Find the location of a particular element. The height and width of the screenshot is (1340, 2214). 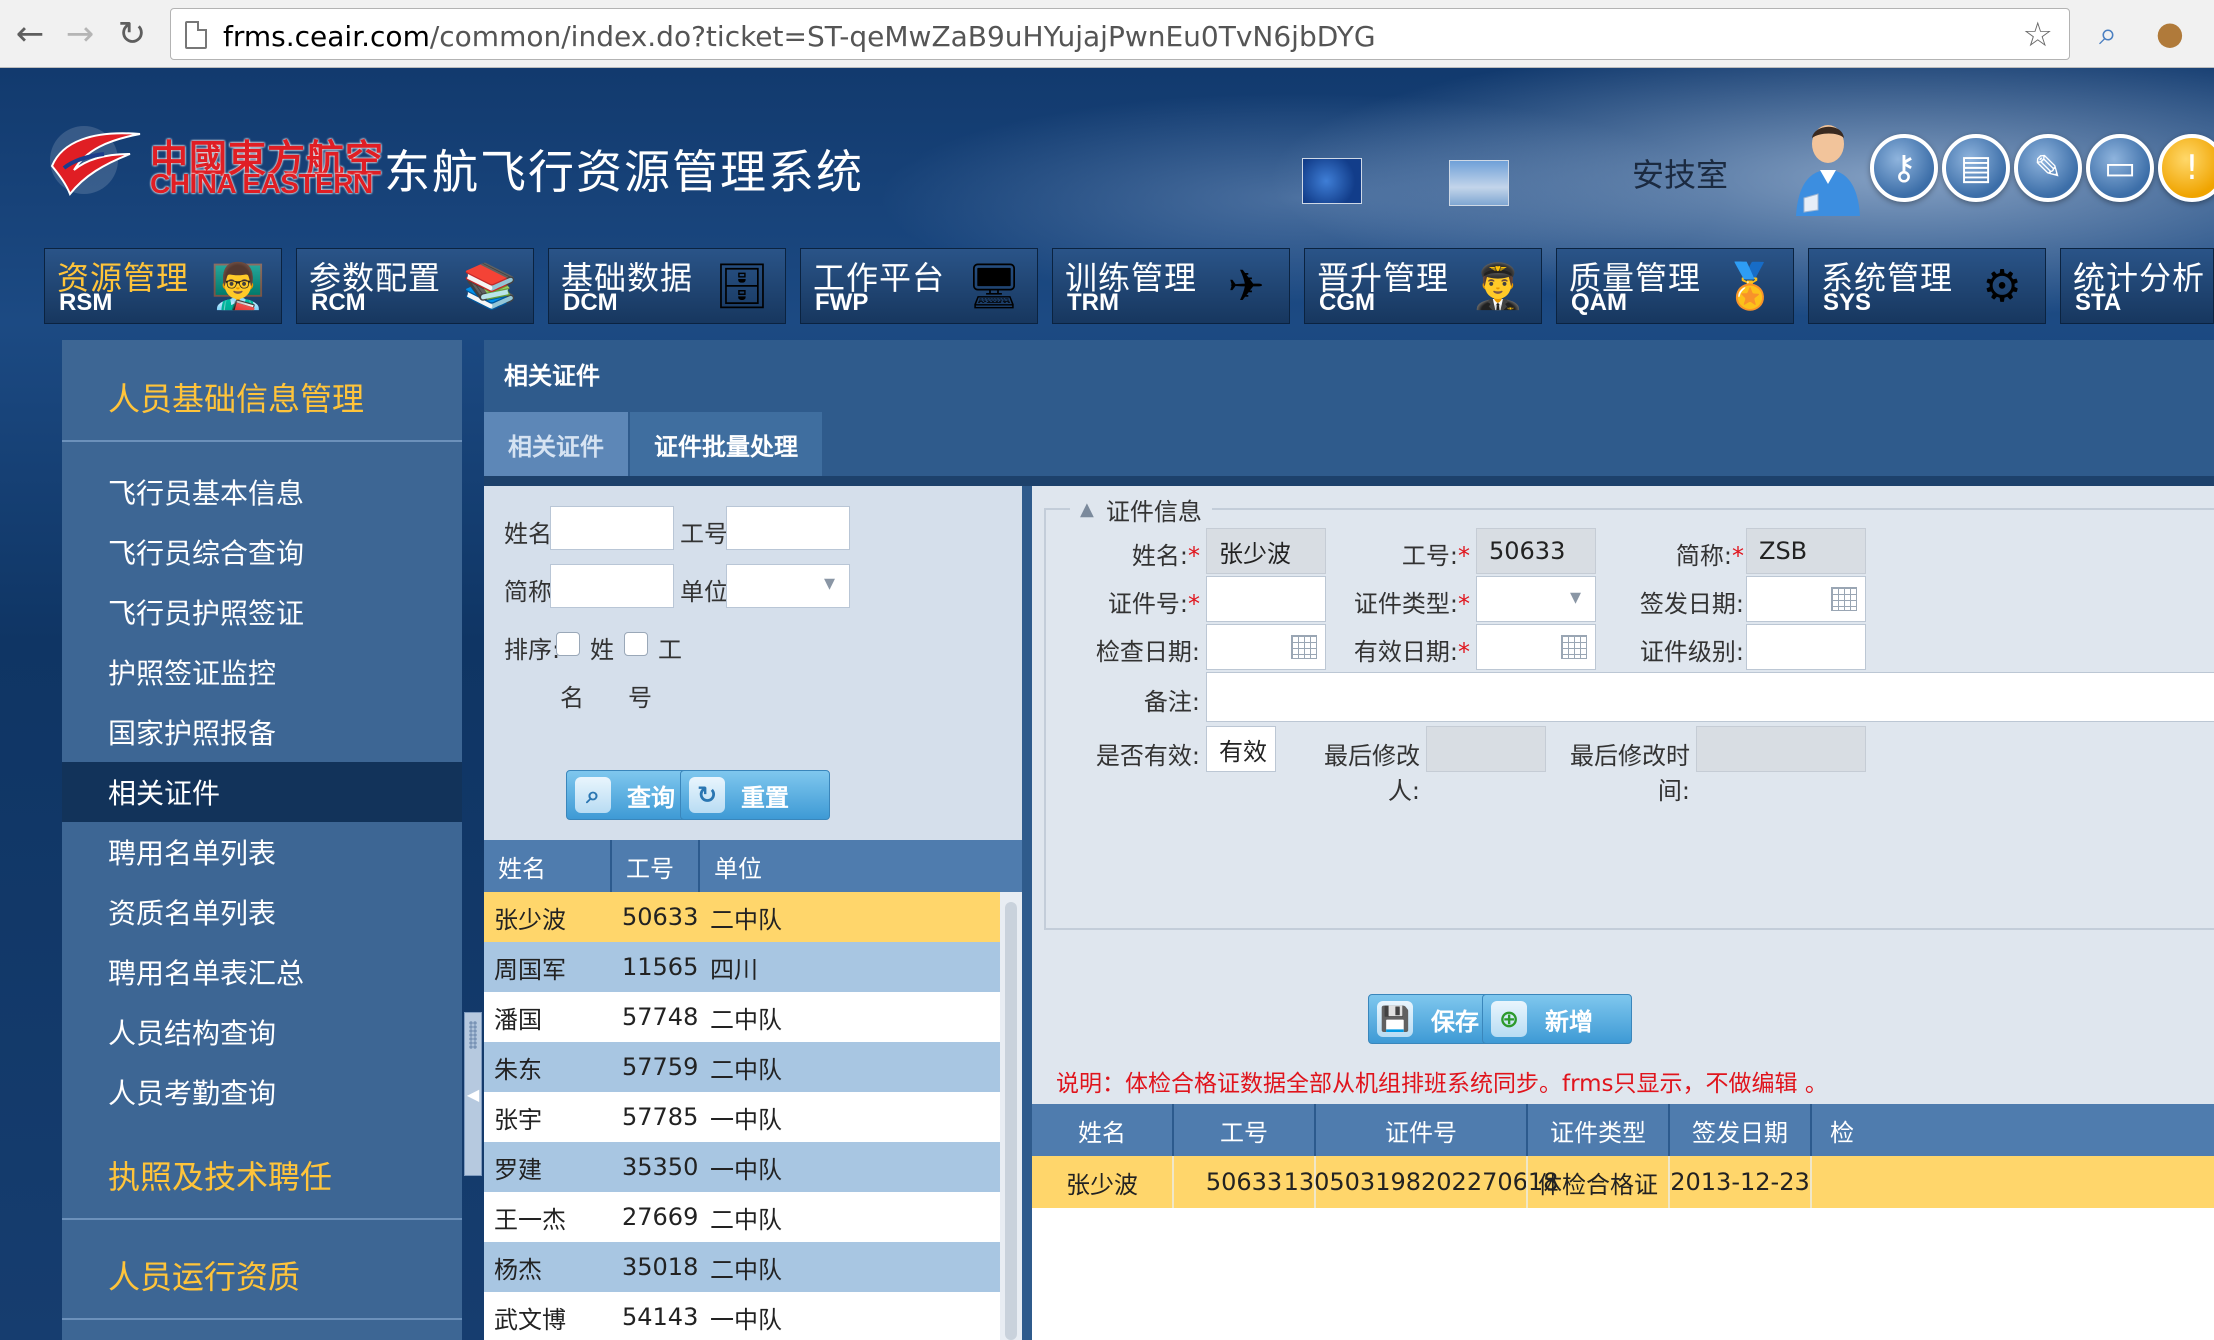

cell-empno: 50633 is located at coordinates (660, 917).